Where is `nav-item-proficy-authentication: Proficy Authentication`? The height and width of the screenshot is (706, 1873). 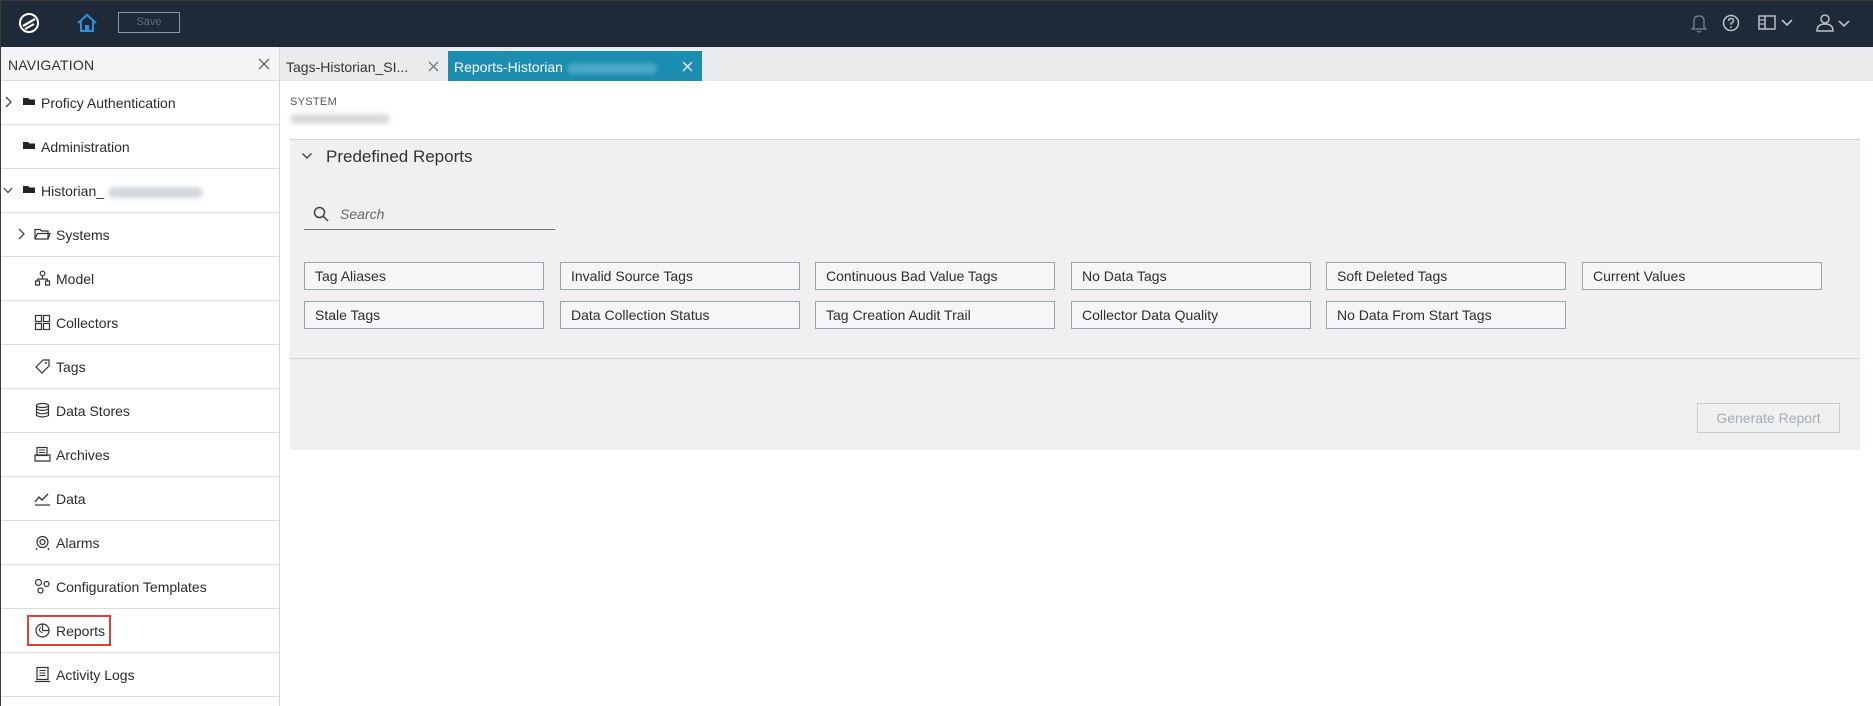
nav-item-proficy-authentication: Proficy Authentication is located at coordinates (140, 103).